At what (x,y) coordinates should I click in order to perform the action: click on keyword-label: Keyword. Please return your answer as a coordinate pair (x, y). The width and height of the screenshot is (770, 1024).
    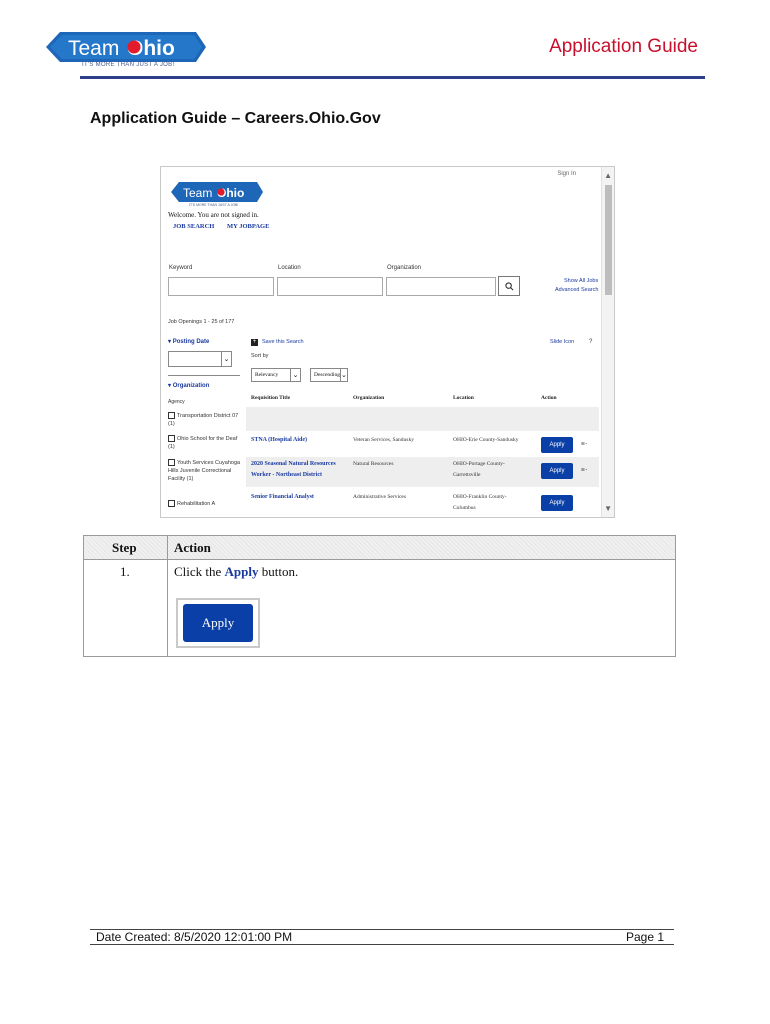
    Looking at the image, I should click on (181, 268).